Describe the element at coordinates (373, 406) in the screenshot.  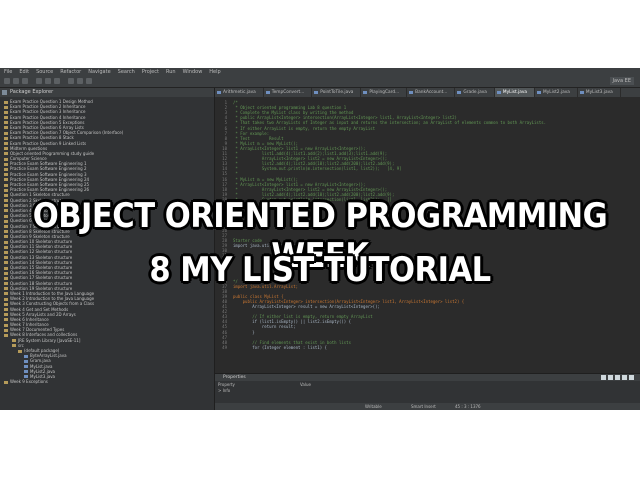
I see `status-writable: Writable` at that location.